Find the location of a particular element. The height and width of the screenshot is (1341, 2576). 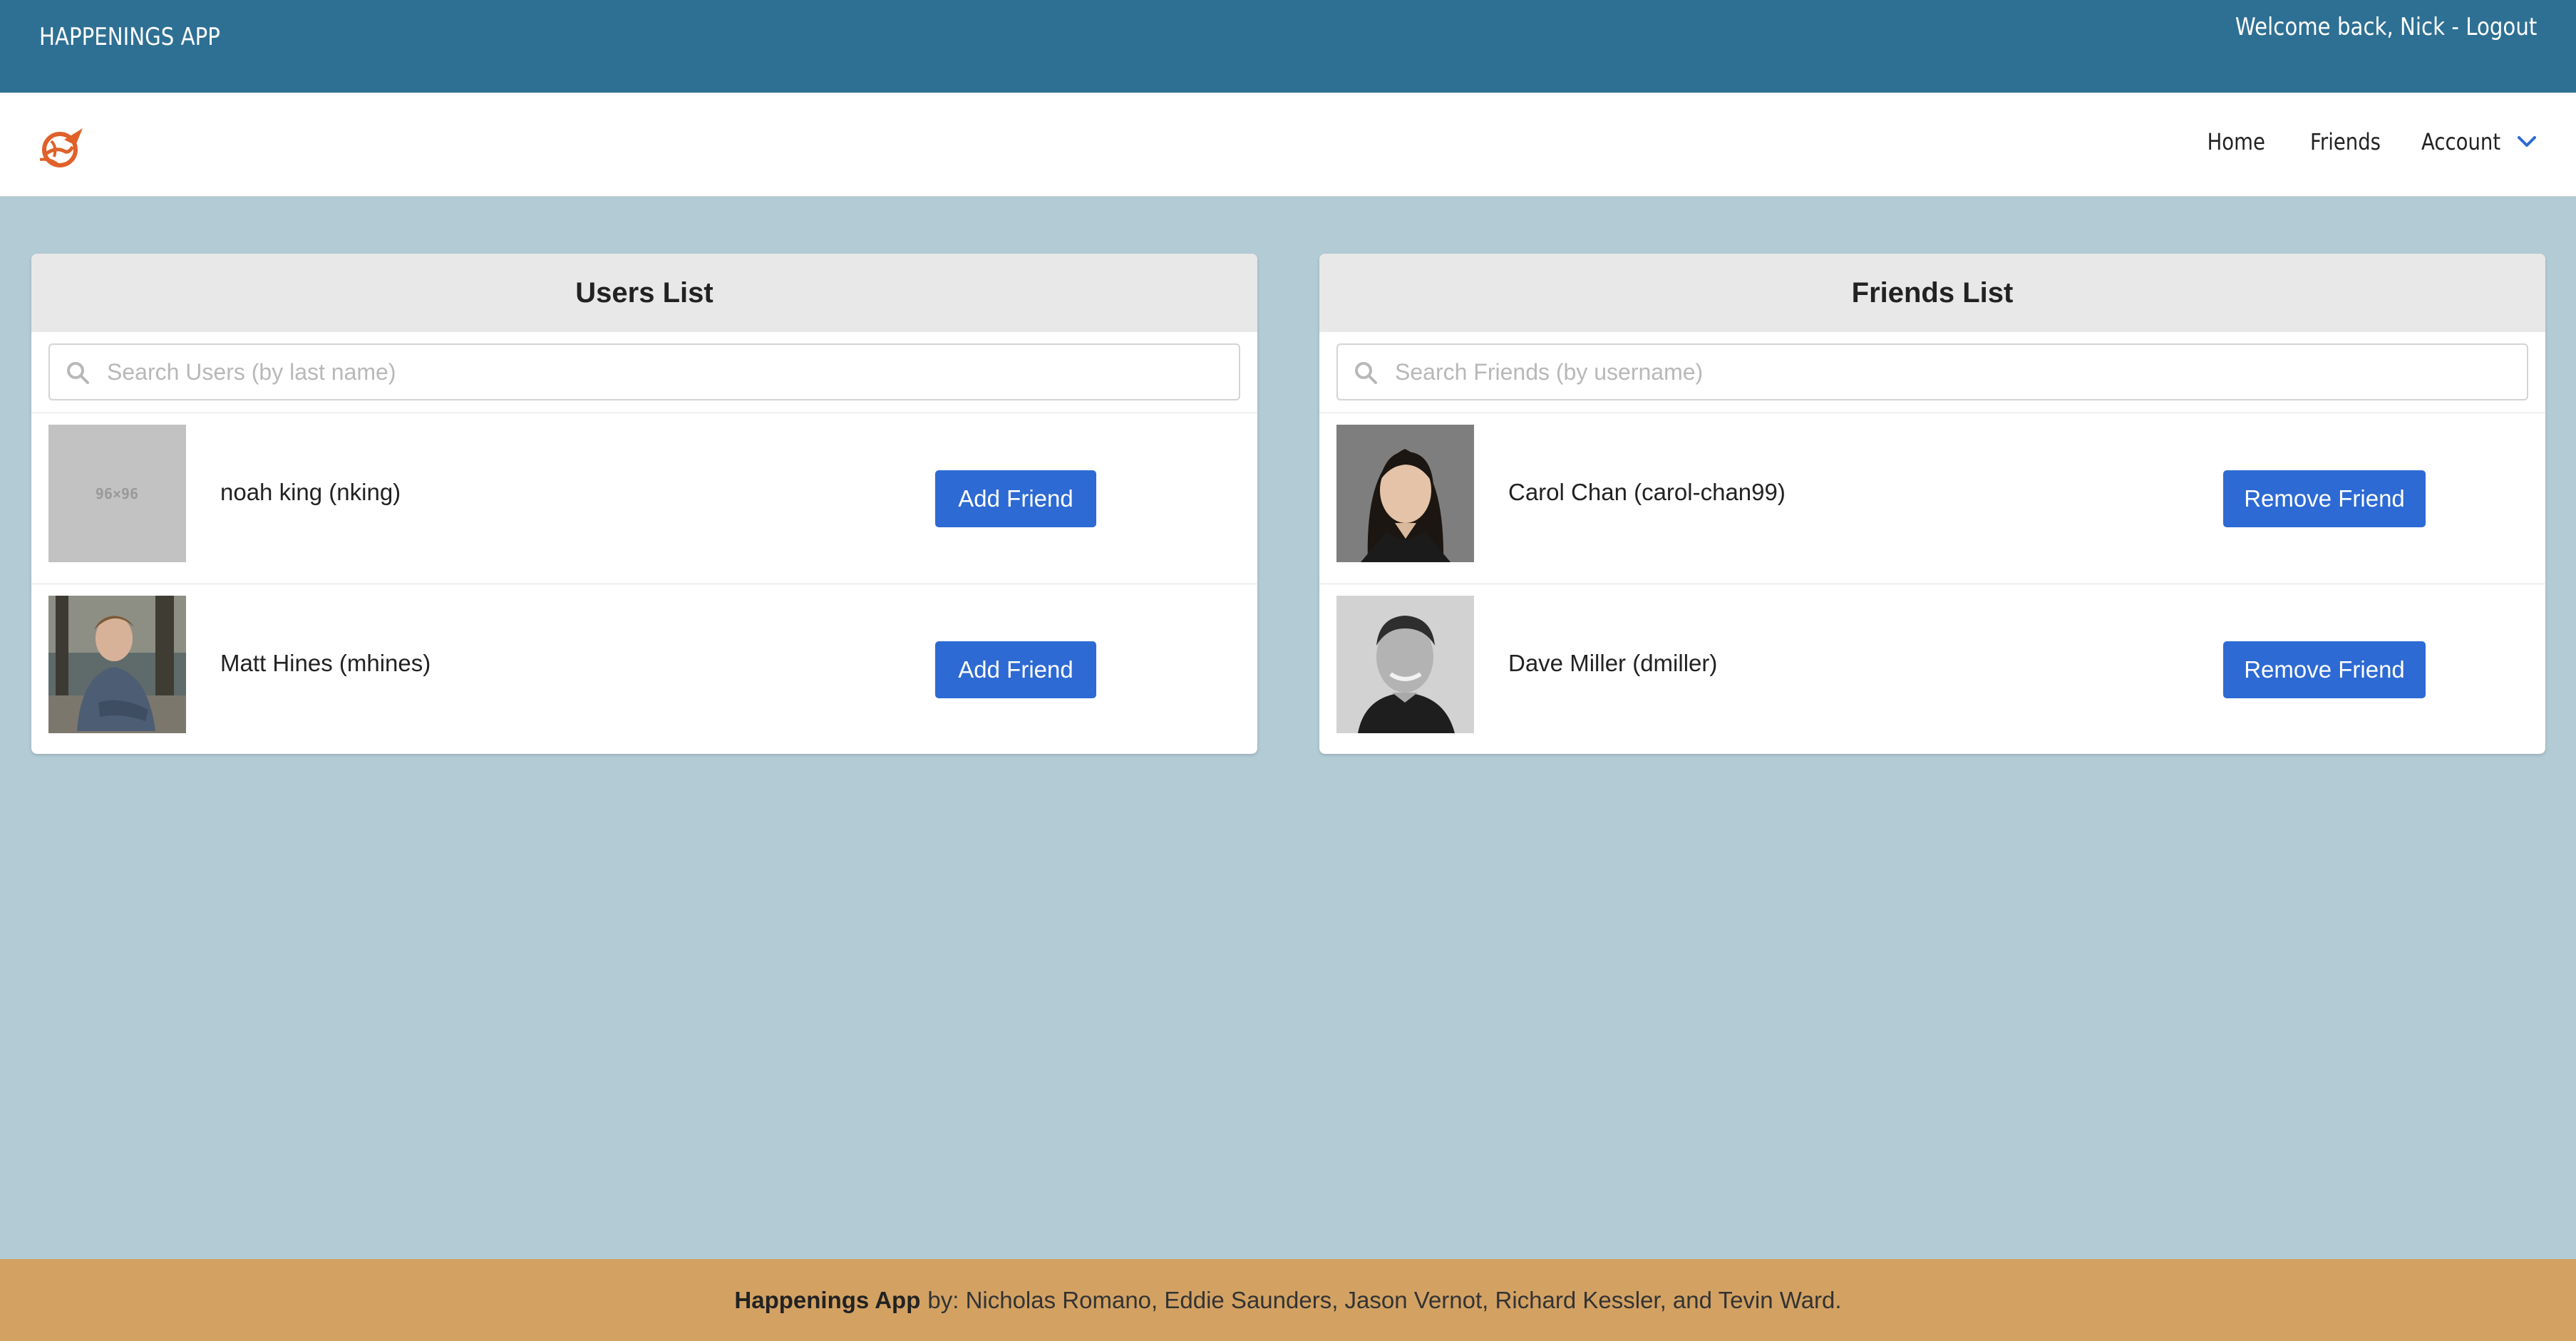

app-title: HAPPENINGS APP is located at coordinates (129, 37).